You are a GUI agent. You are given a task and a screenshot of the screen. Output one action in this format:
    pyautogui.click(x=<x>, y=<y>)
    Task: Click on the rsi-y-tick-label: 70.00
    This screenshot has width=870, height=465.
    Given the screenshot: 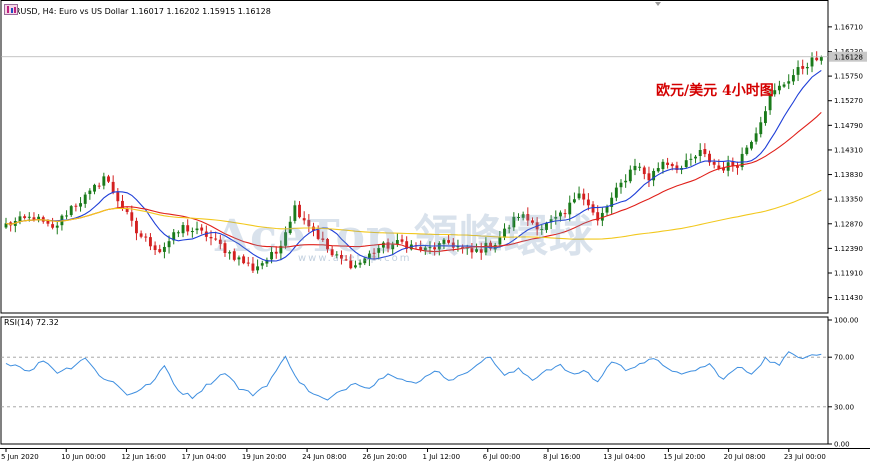 What is the action you would take?
    pyautogui.click(x=844, y=358)
    